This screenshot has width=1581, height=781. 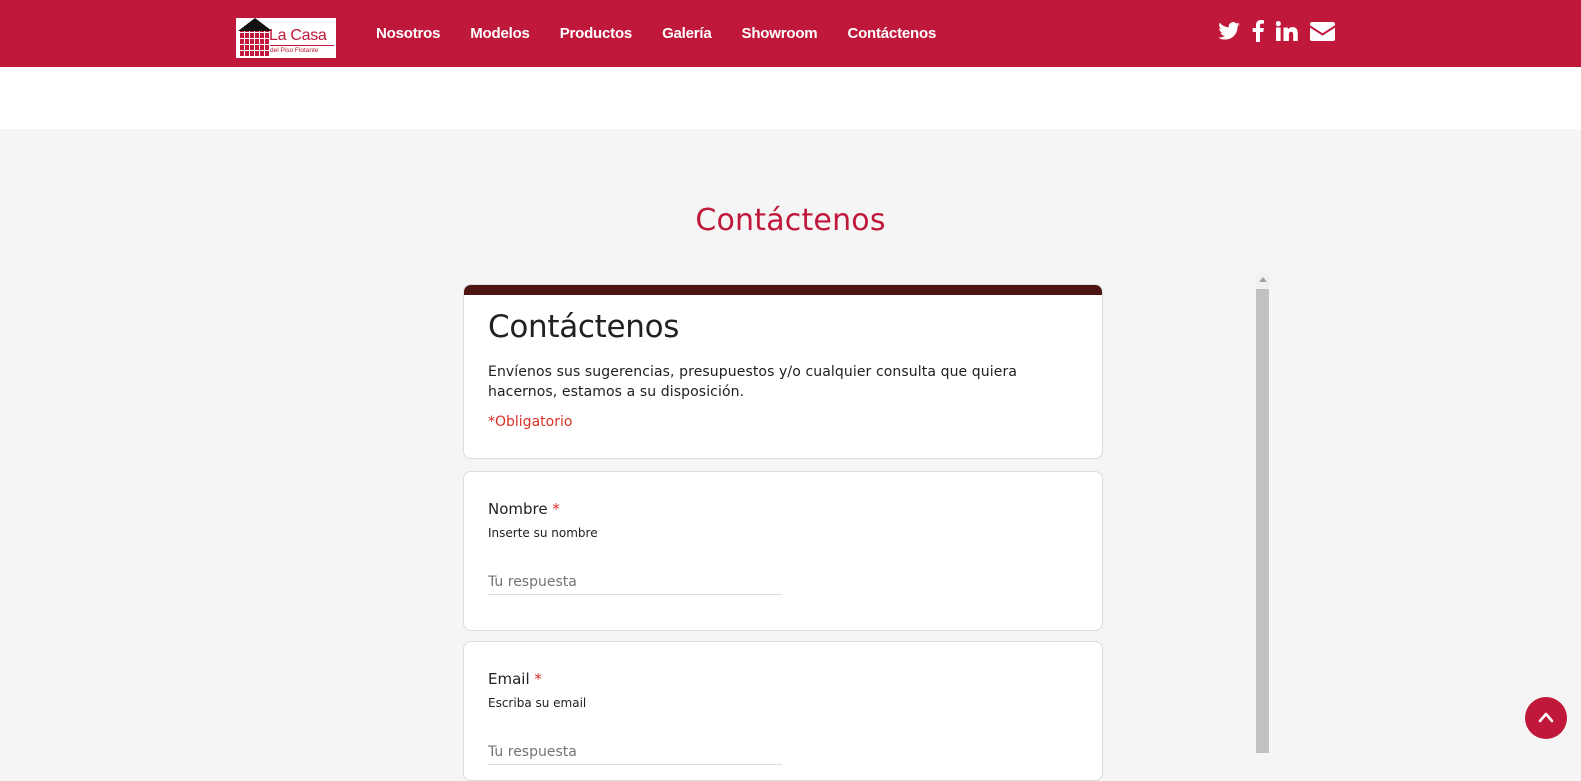 What do you see at coordinates (298, 35) in the screenshot?
I see `logo-title: La Casa` at bounding box center [298, 35].